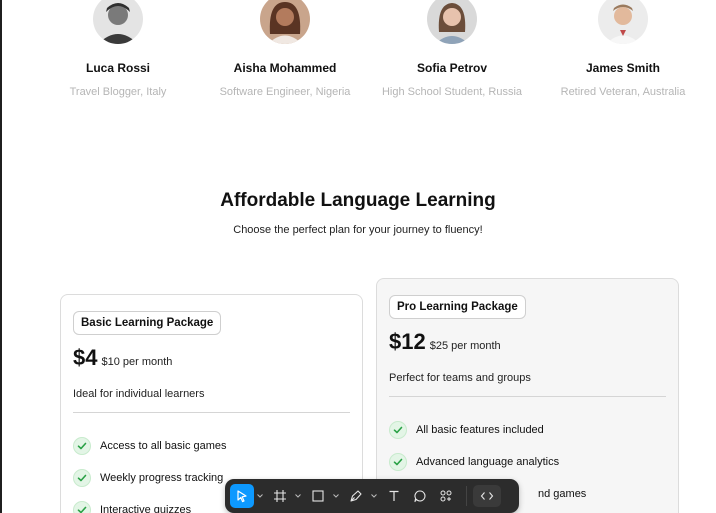  I want to click on testimonial-name: Aisha Mohammed, so click(285, 68).